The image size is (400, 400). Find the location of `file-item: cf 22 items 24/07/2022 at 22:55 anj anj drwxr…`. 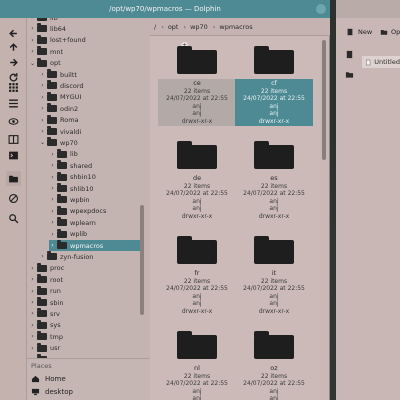

file-item: cf 22 items 24/07/2022 at 22:55 anj anj drwxr… is located at coordinates (274, 81).